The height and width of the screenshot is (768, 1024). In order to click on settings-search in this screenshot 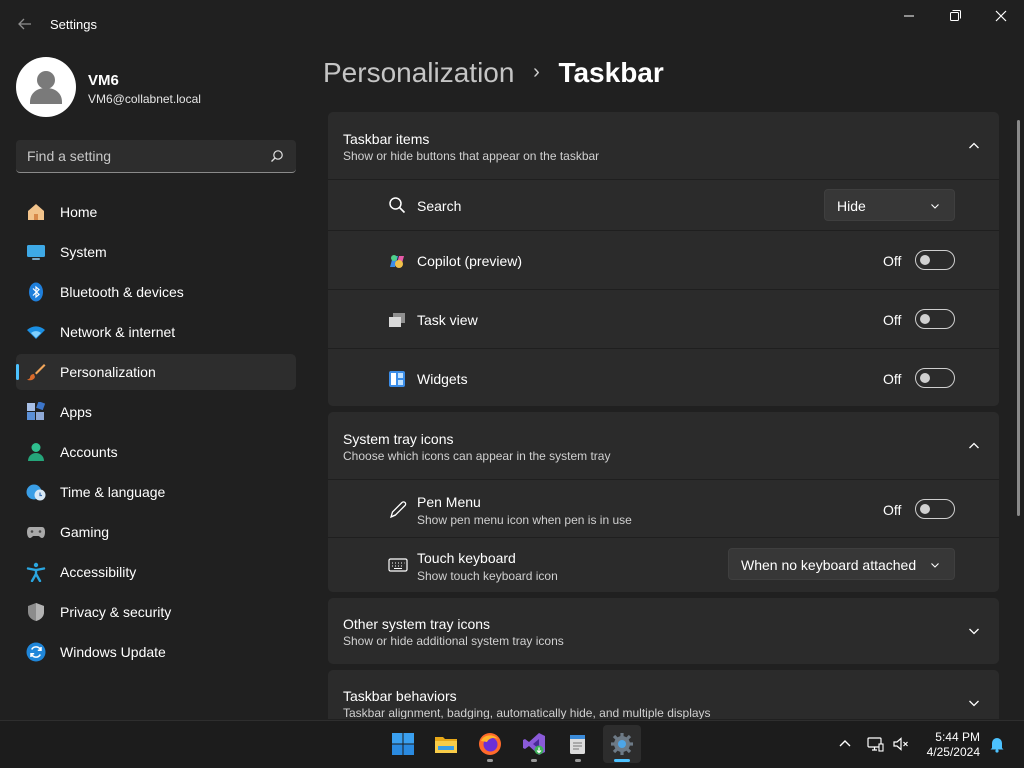, I will do `click(156, 156)`.